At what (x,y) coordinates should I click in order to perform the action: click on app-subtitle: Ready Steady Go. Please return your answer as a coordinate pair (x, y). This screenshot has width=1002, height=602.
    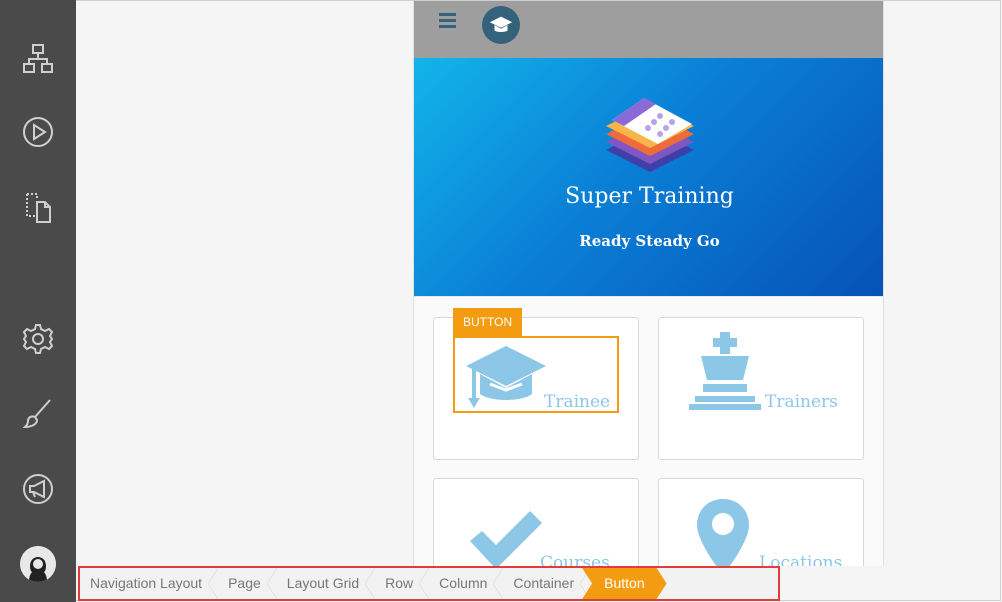
    Looking at the image, I should click on (649, 241).